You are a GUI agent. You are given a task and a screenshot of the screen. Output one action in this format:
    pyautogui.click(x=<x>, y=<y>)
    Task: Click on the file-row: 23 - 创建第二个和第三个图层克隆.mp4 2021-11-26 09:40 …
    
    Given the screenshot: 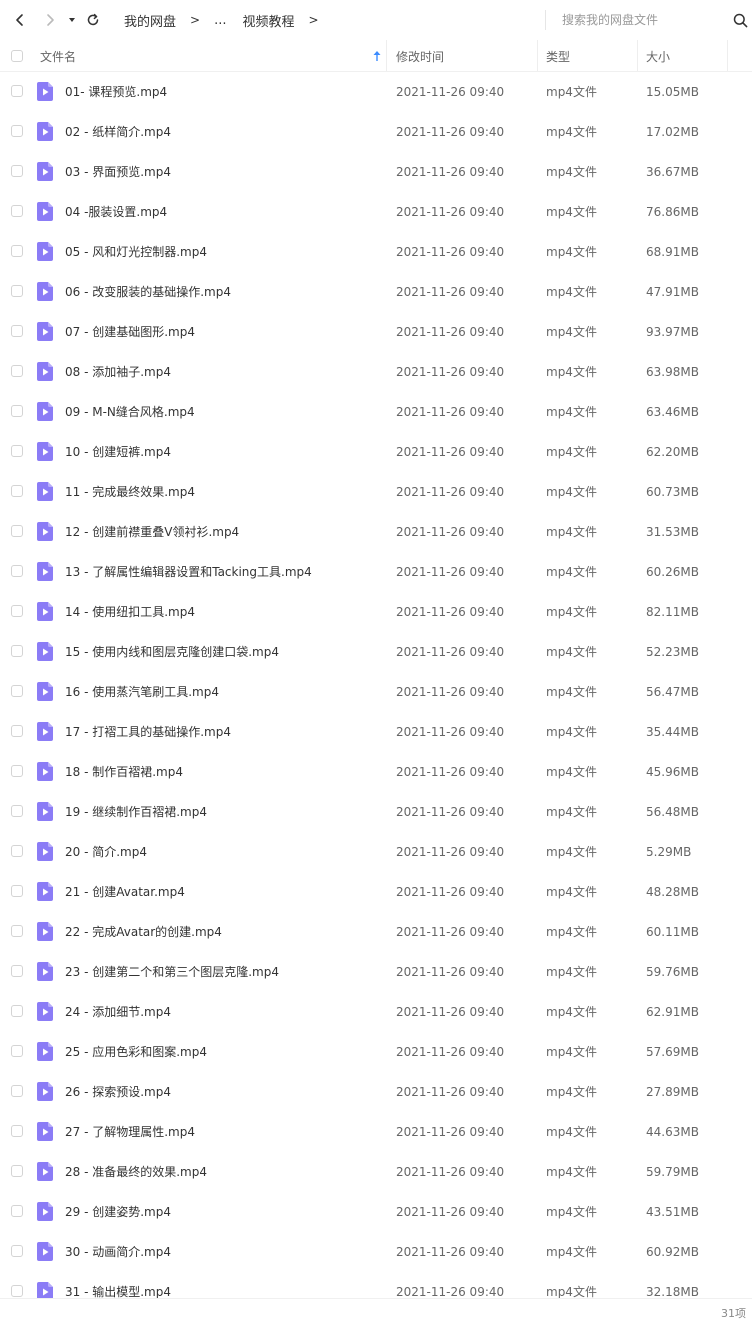 What is the action you would take?
    pyautogui.click(x=376, y=972)
    